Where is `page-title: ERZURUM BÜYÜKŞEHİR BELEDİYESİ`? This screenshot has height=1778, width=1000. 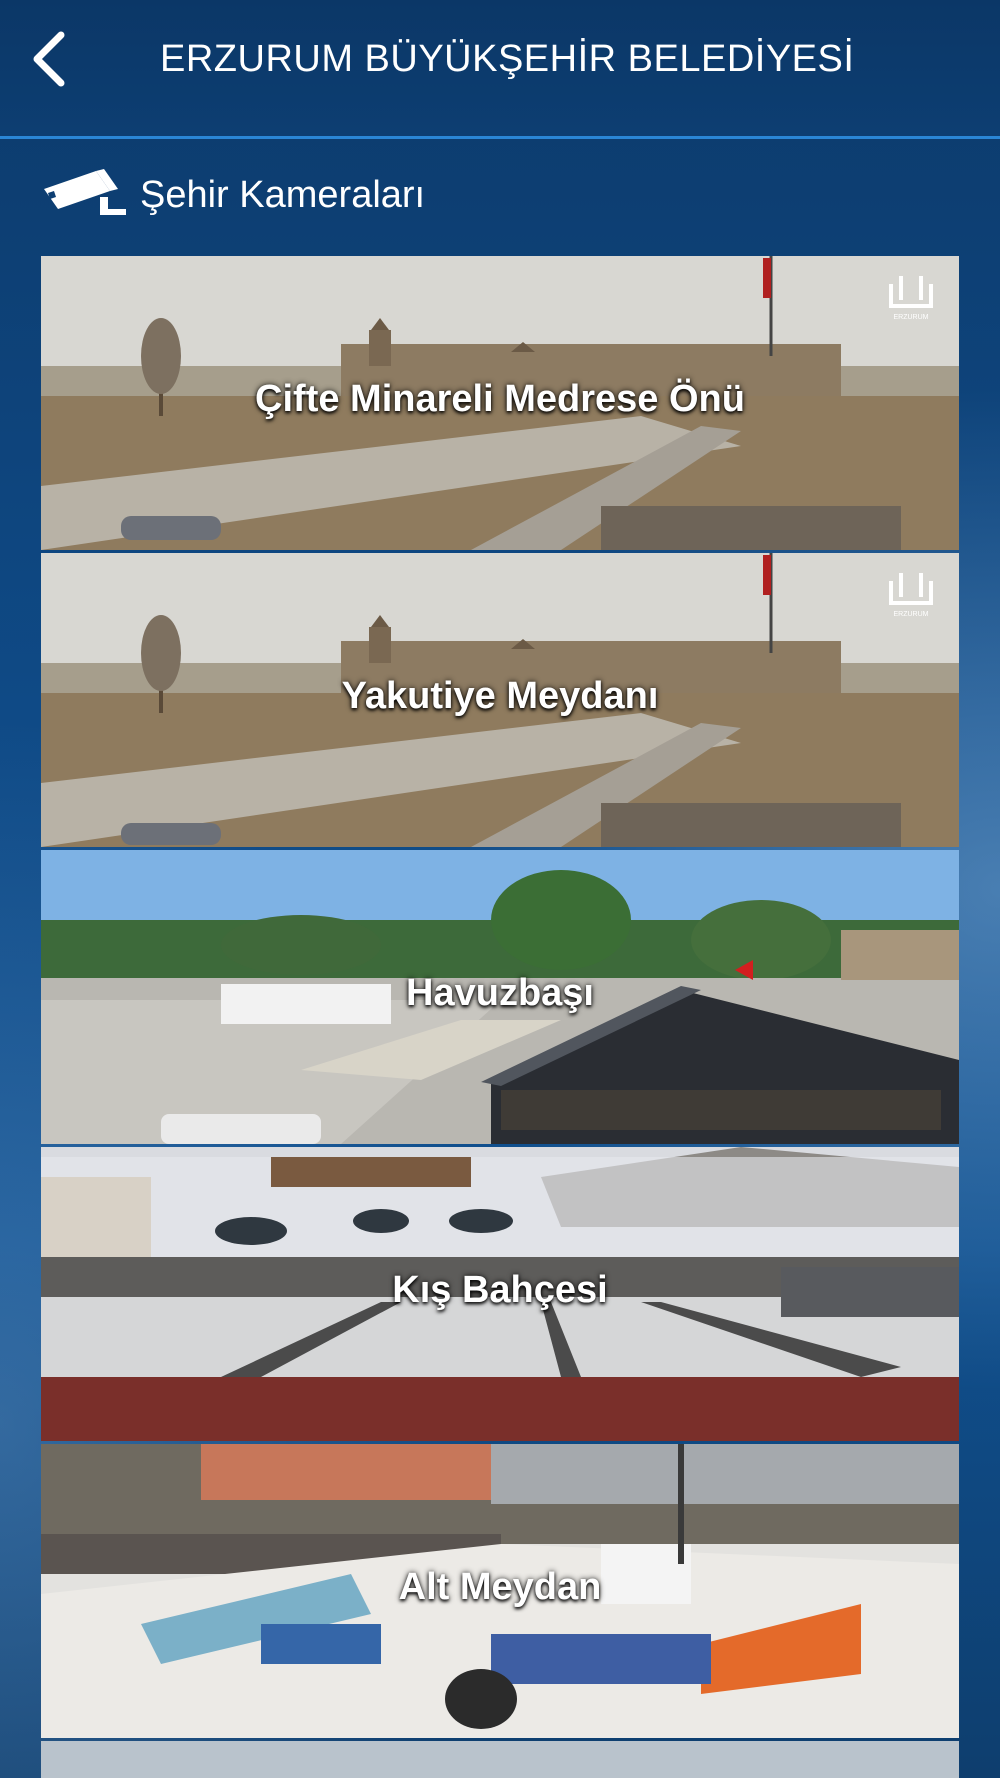 page-title: ERZURUM BÜYÜKŞEHİR BELEDİYESİ is located at coordinates (507, 59).